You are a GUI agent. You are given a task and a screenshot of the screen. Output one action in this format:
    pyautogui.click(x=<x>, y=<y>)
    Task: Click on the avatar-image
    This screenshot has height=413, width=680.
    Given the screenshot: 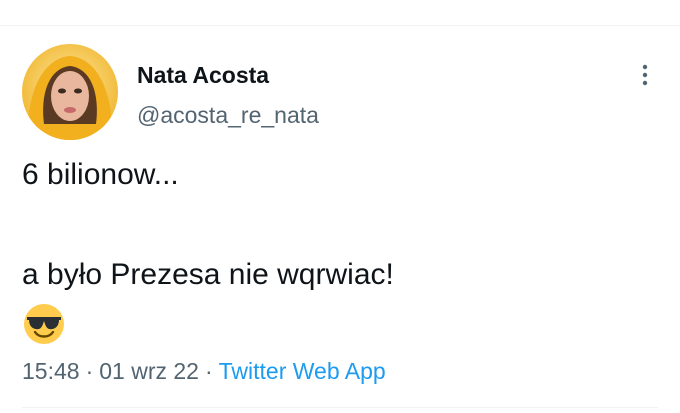 What is the action you would take?
    pyautogui.click(x=70, y=92)
    